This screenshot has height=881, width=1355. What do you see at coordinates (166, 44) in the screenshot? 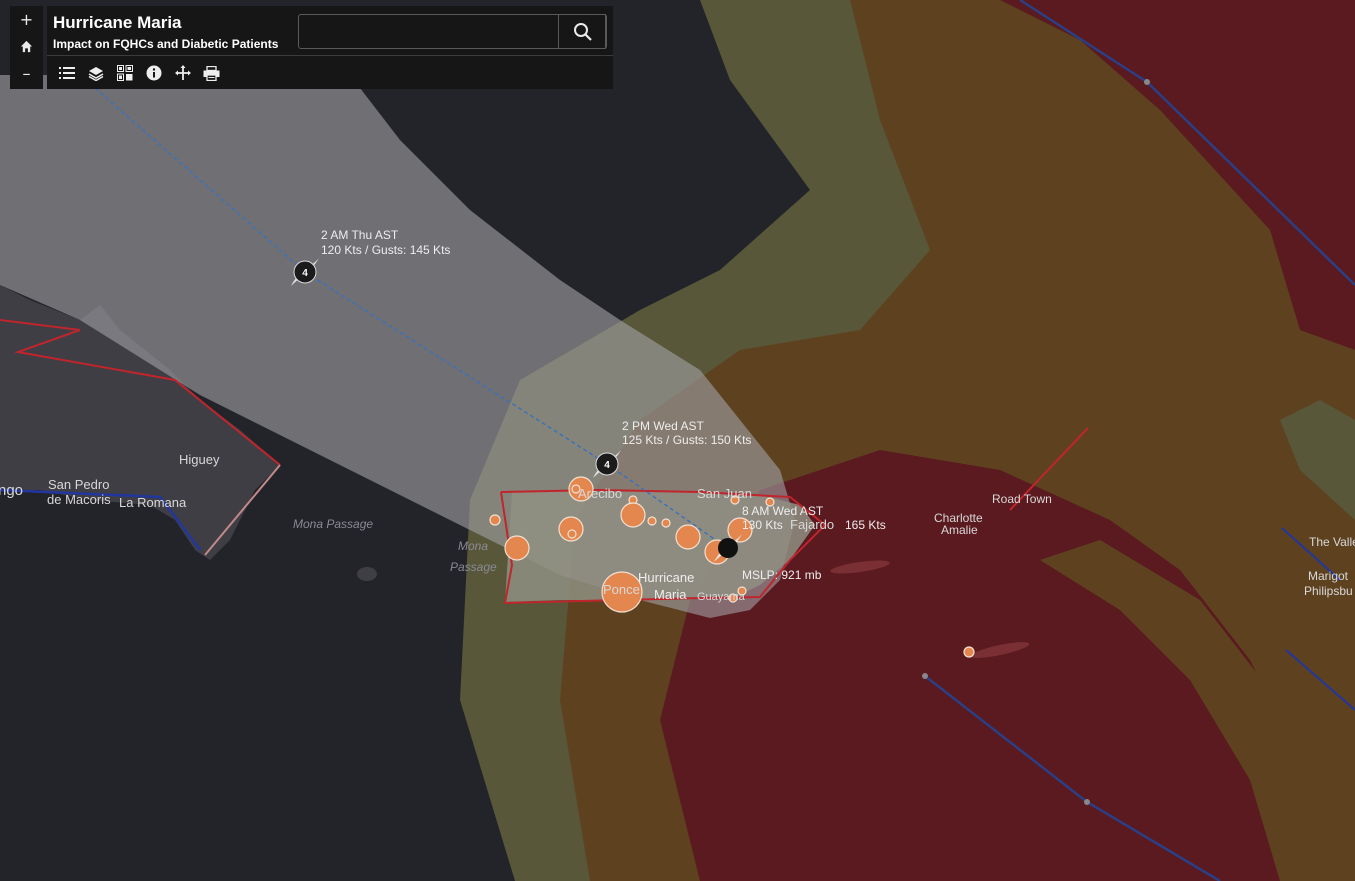
I see `app-subtitle: Impact on FQHCs and Diabetic Patients` at bounding box center [166, 44].